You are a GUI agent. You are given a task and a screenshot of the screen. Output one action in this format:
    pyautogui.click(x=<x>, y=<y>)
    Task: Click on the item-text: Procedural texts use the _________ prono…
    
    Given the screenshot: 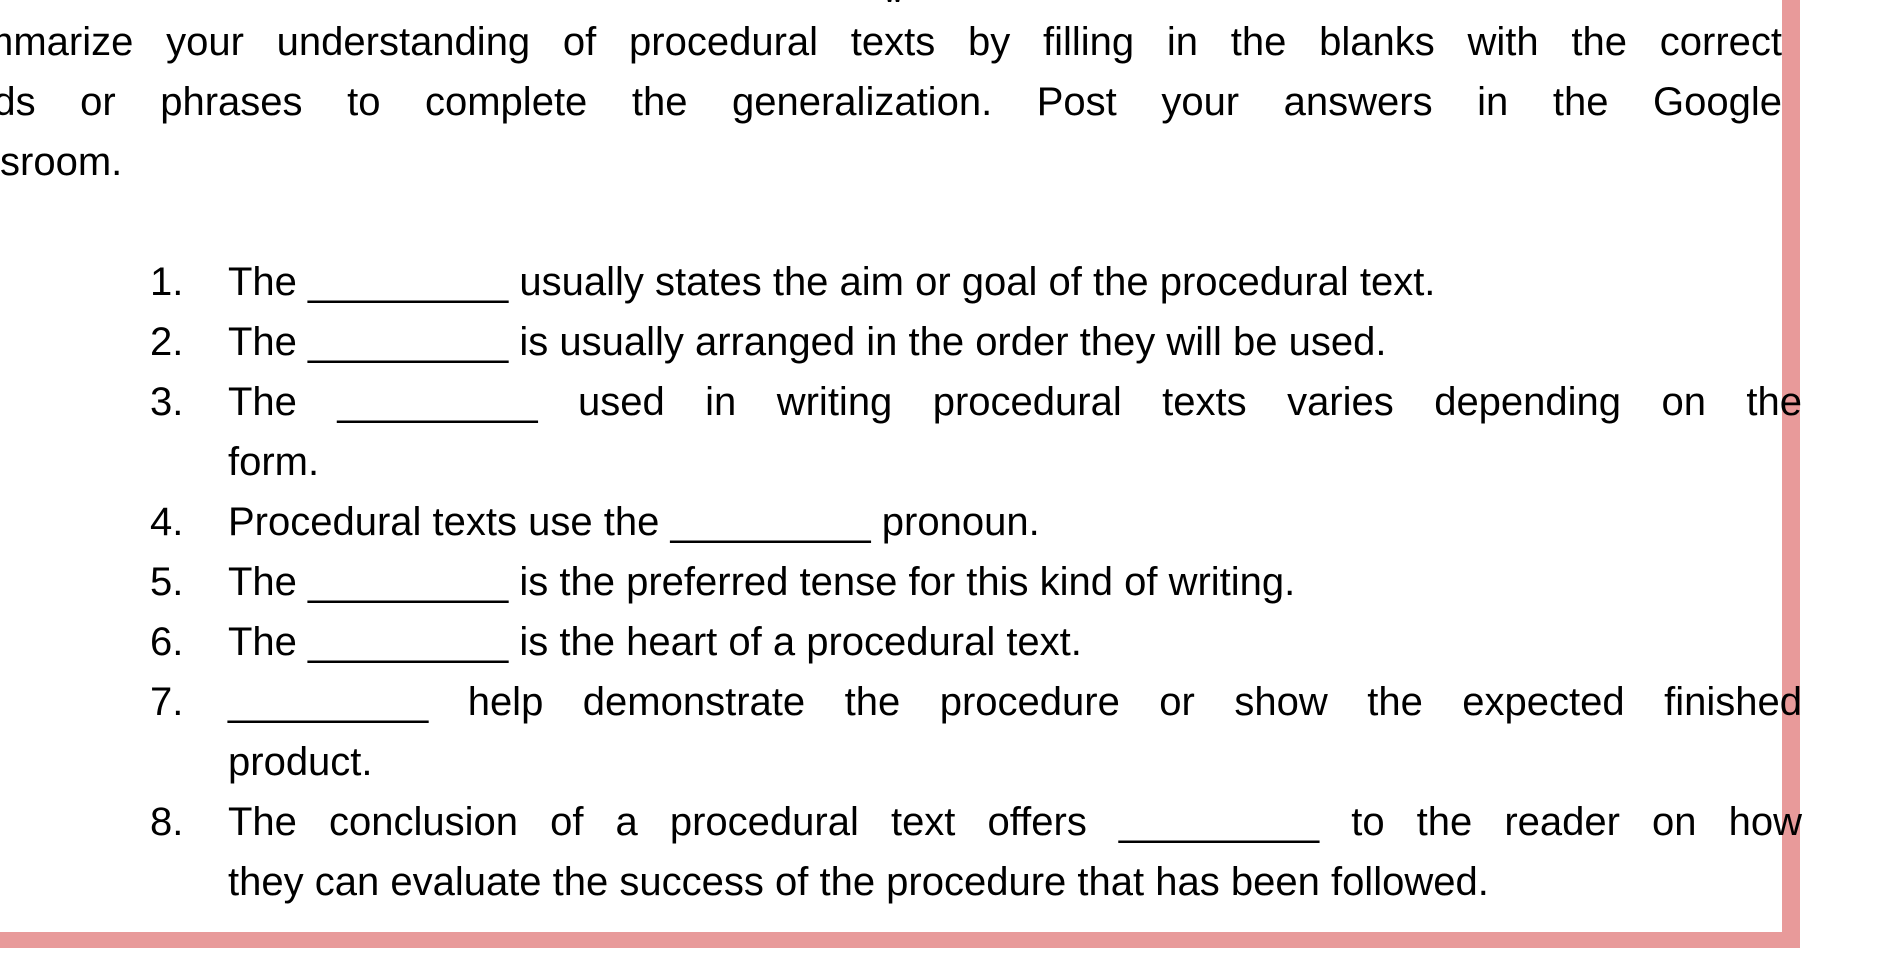 What is the action you would take?
    pyautogui.click(x=634, y=522)
    